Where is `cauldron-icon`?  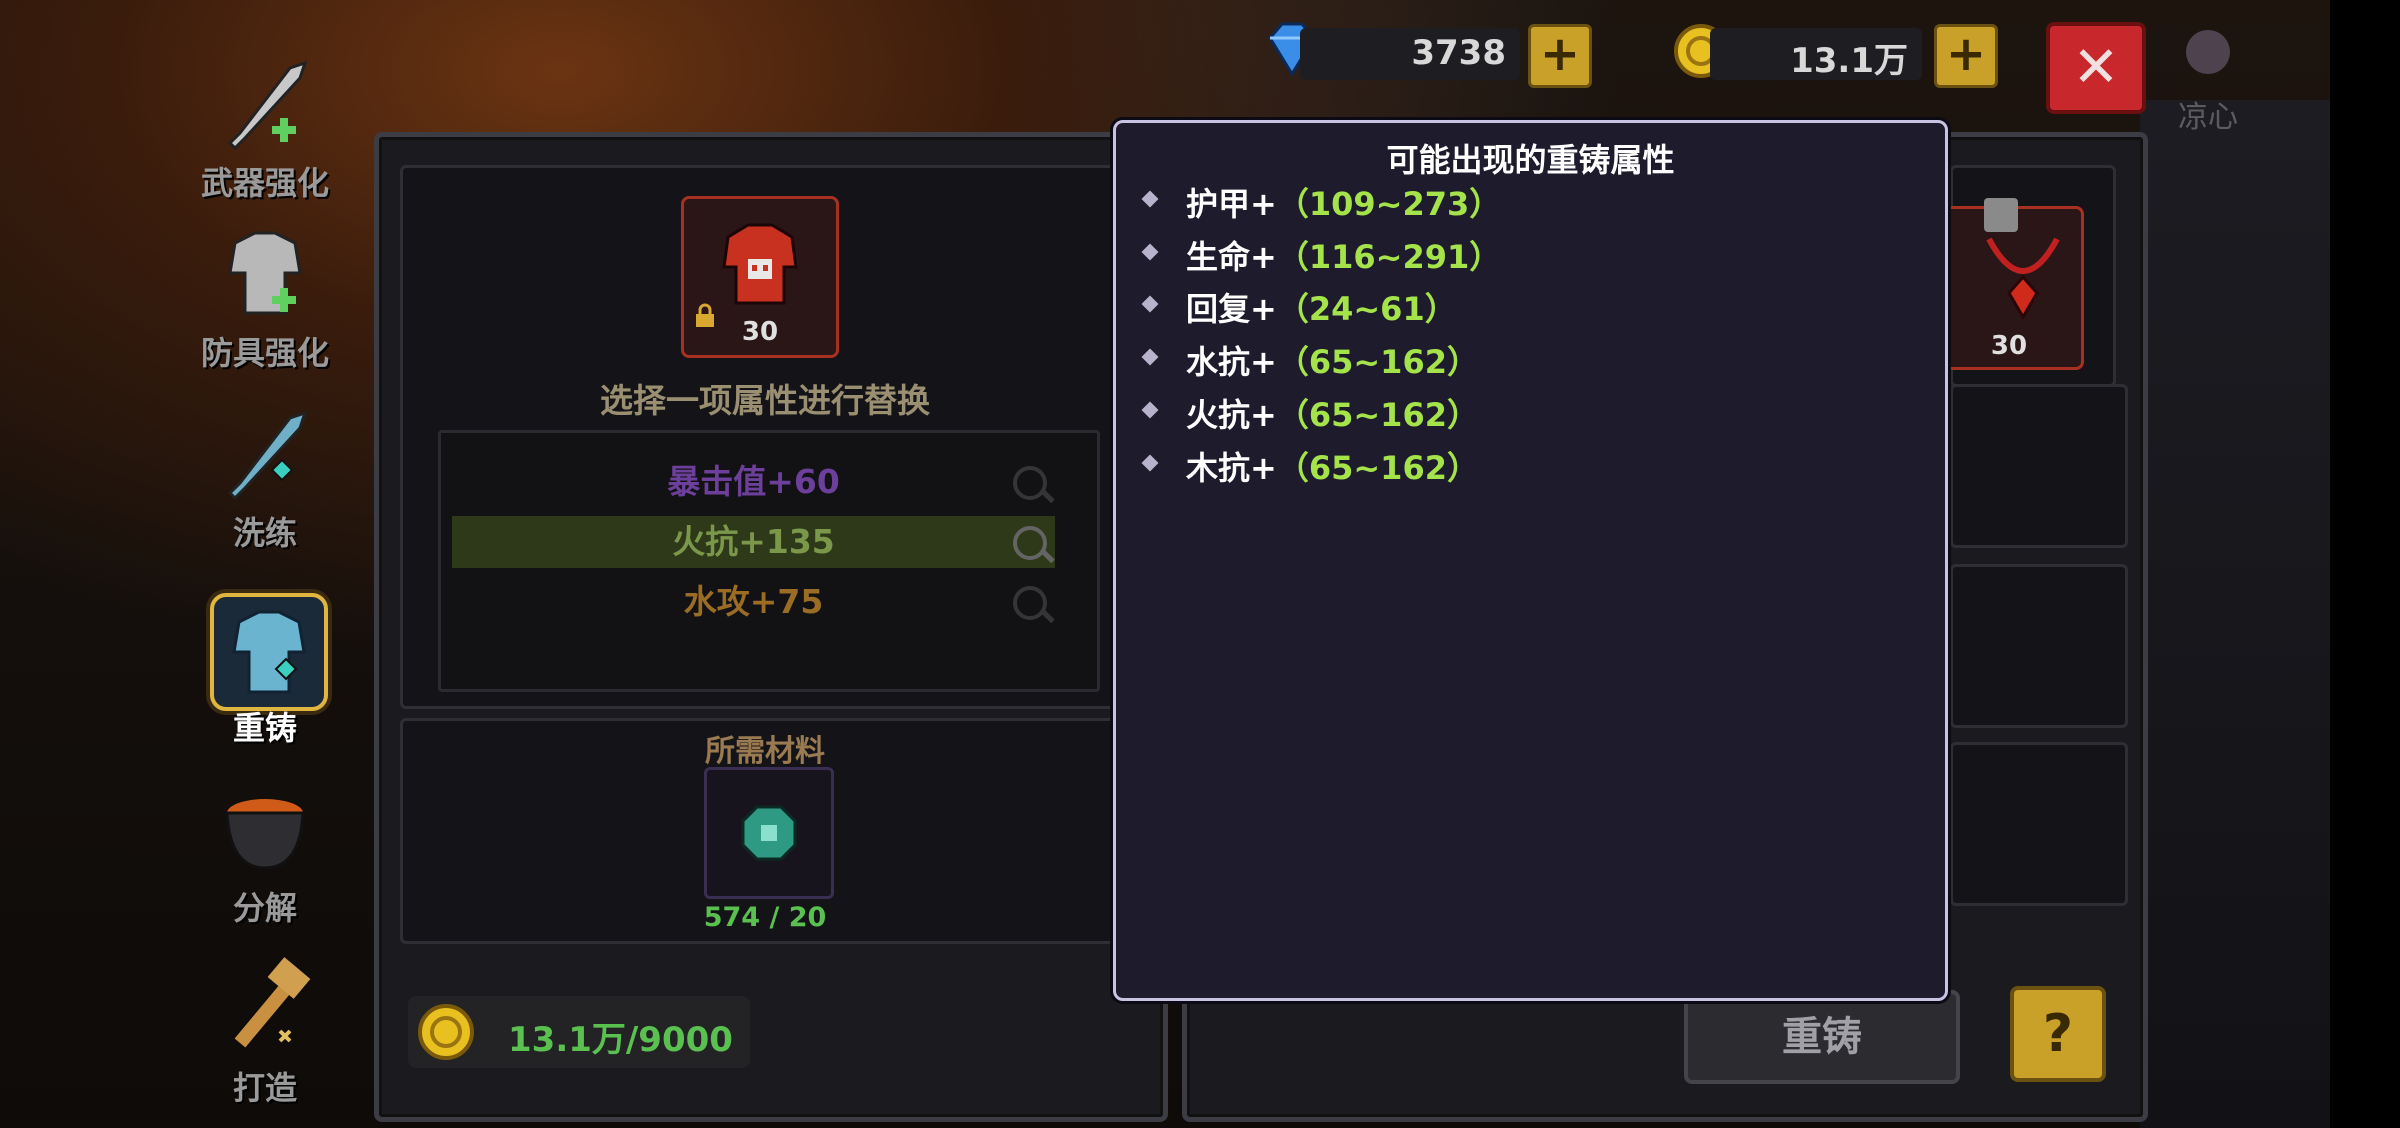
cauldron-icon is located at coordinates (265, 828).